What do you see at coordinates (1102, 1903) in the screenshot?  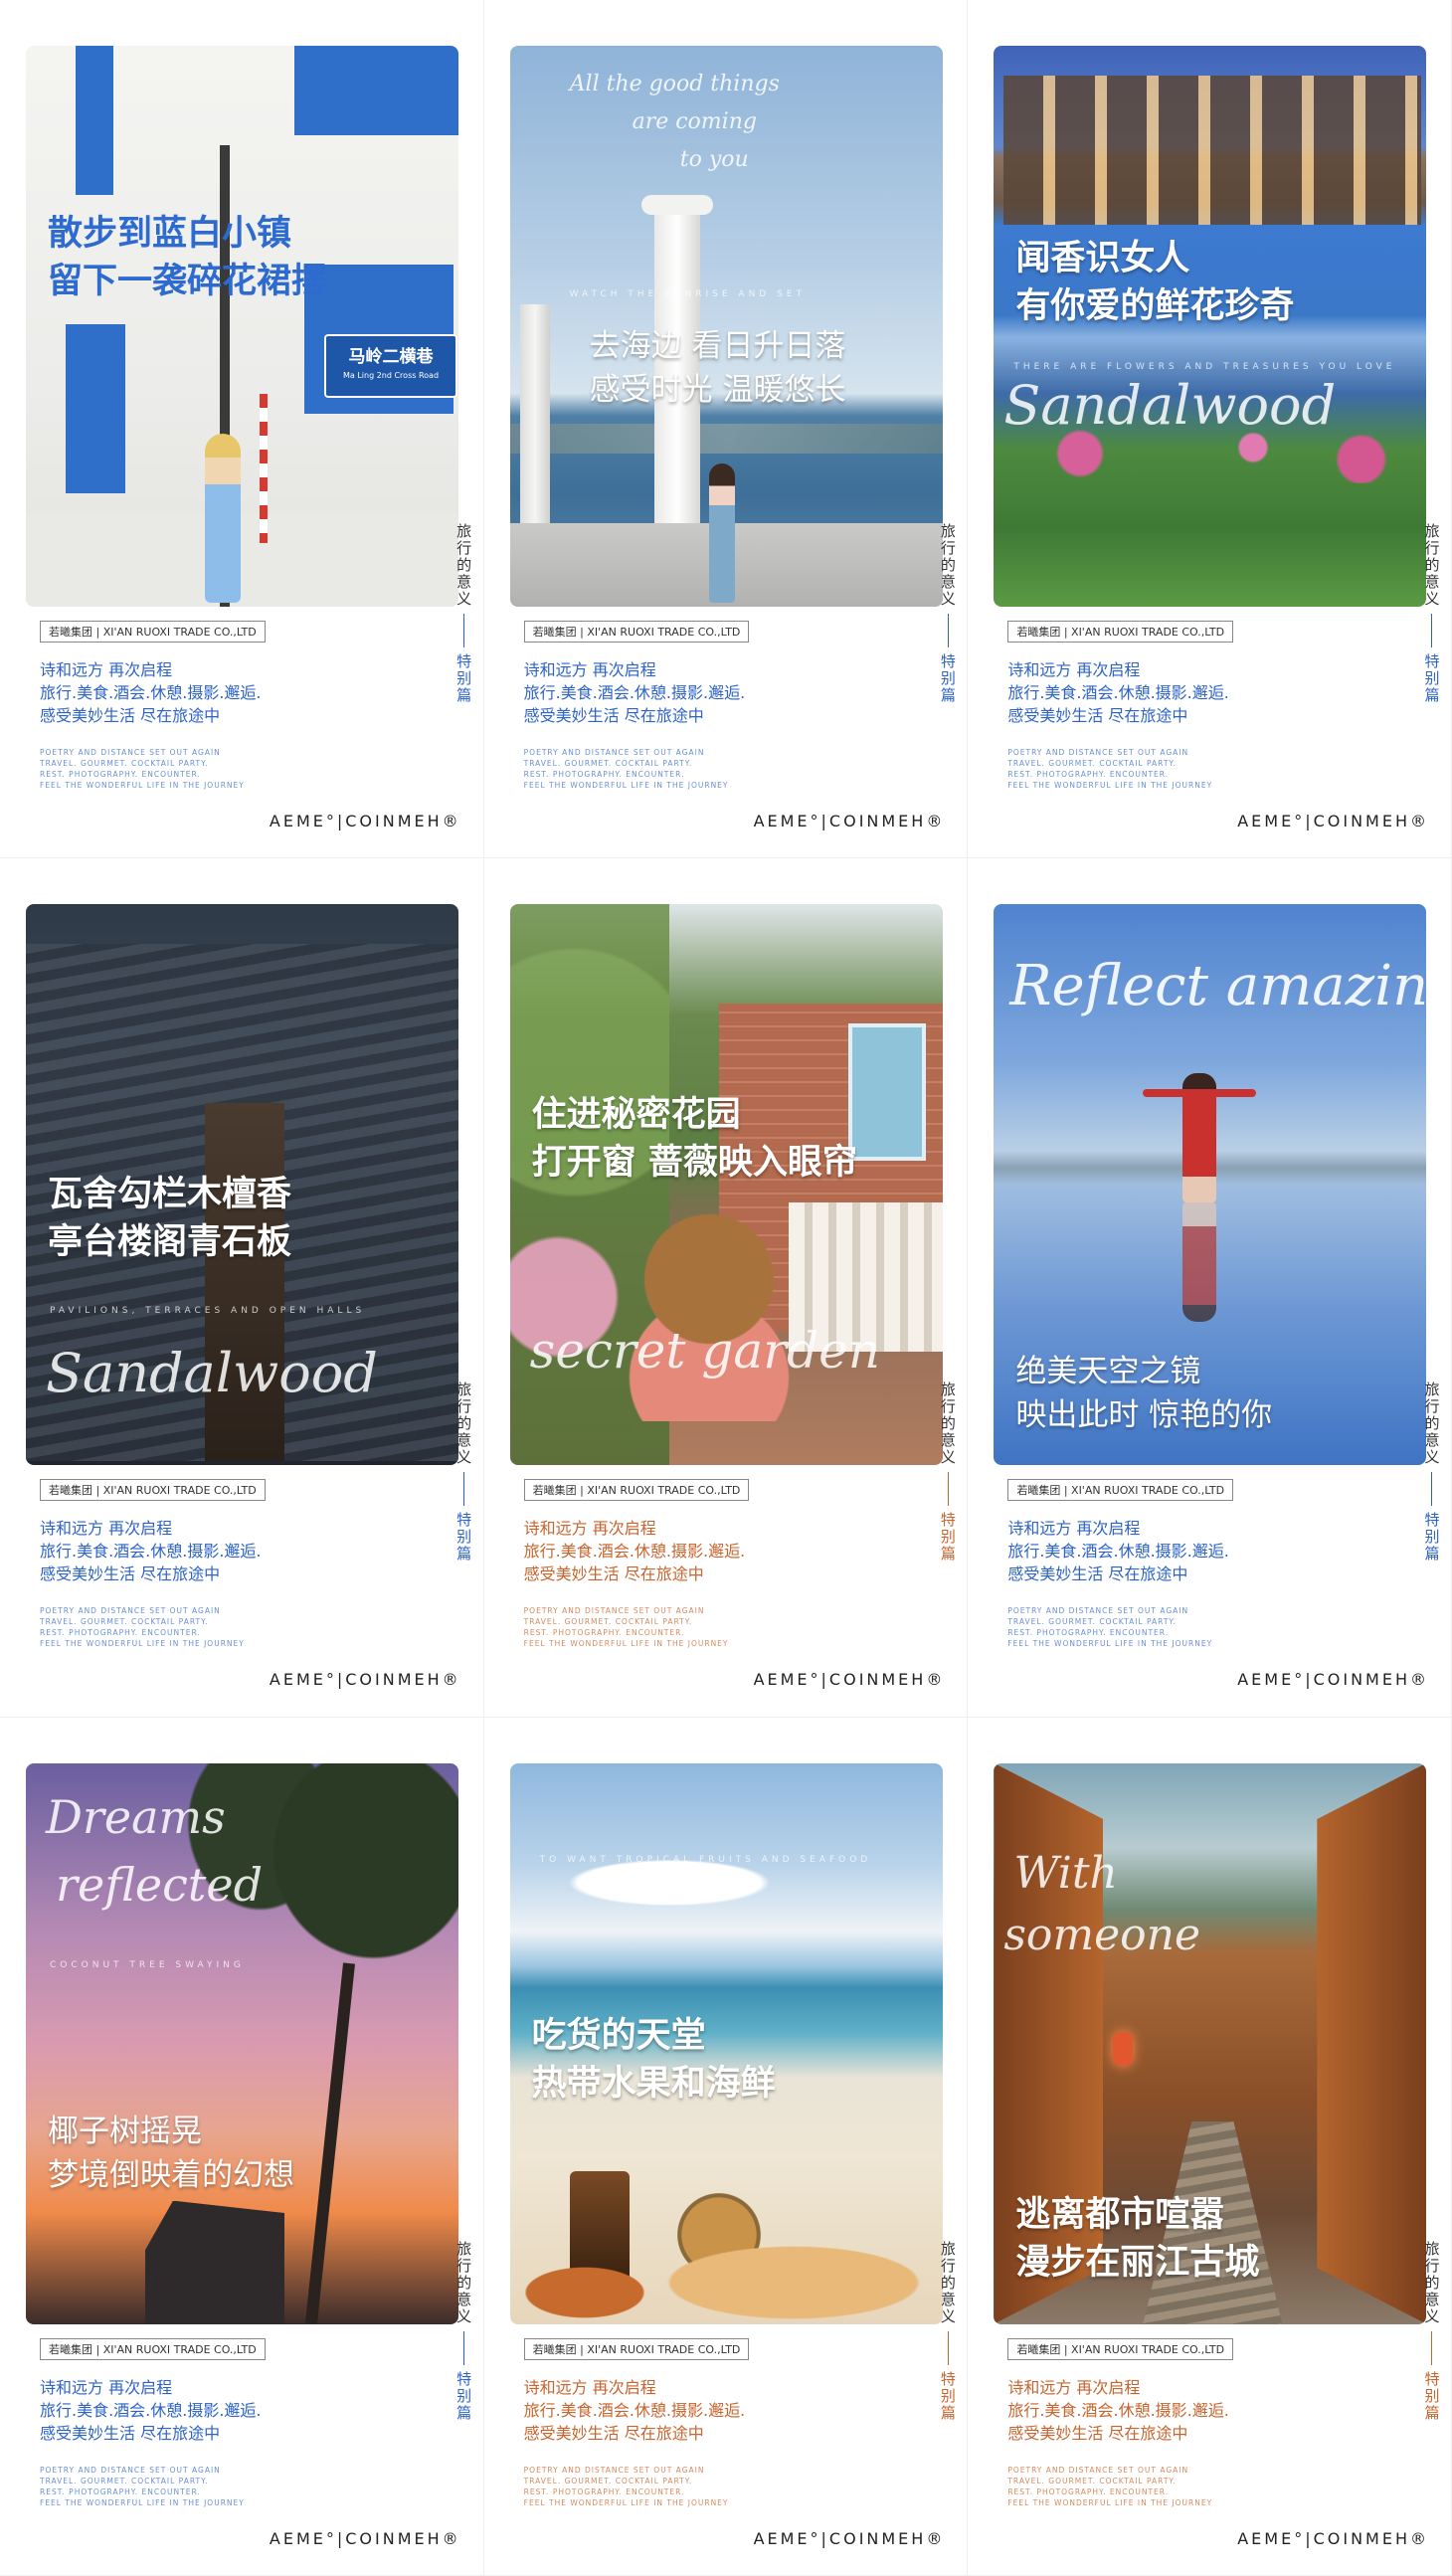 I see `script-text: With someone` at bounding box center [1102, 1903].